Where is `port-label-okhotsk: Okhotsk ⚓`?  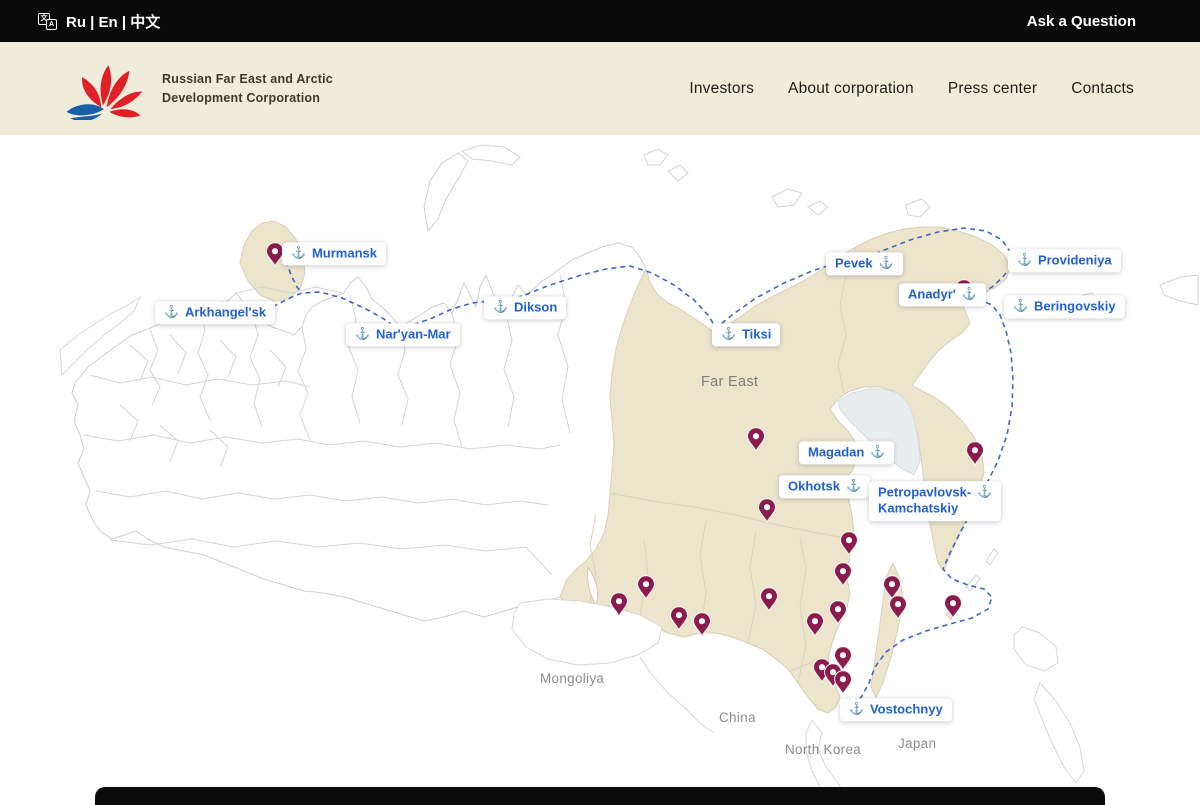 port-label-okhotsk: Okhotsk ⚓ is located at coordinates (824, 487).